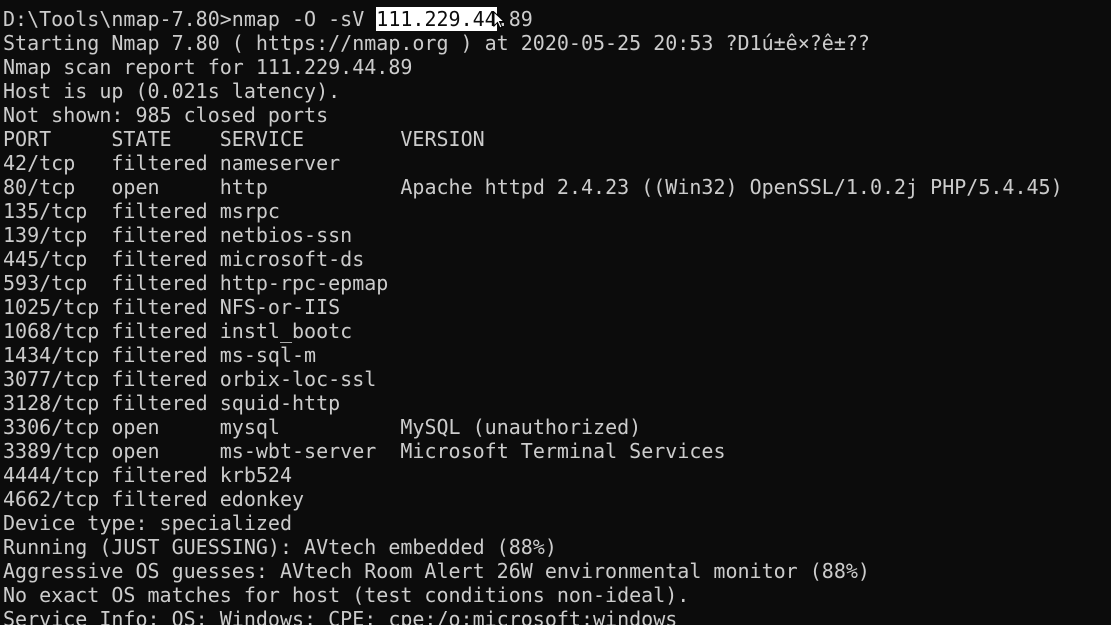 The image size is (1111, 625). Describe the element at coordinates (310, 427) in the screenshot. I see `service-cell: mysql` at that location.